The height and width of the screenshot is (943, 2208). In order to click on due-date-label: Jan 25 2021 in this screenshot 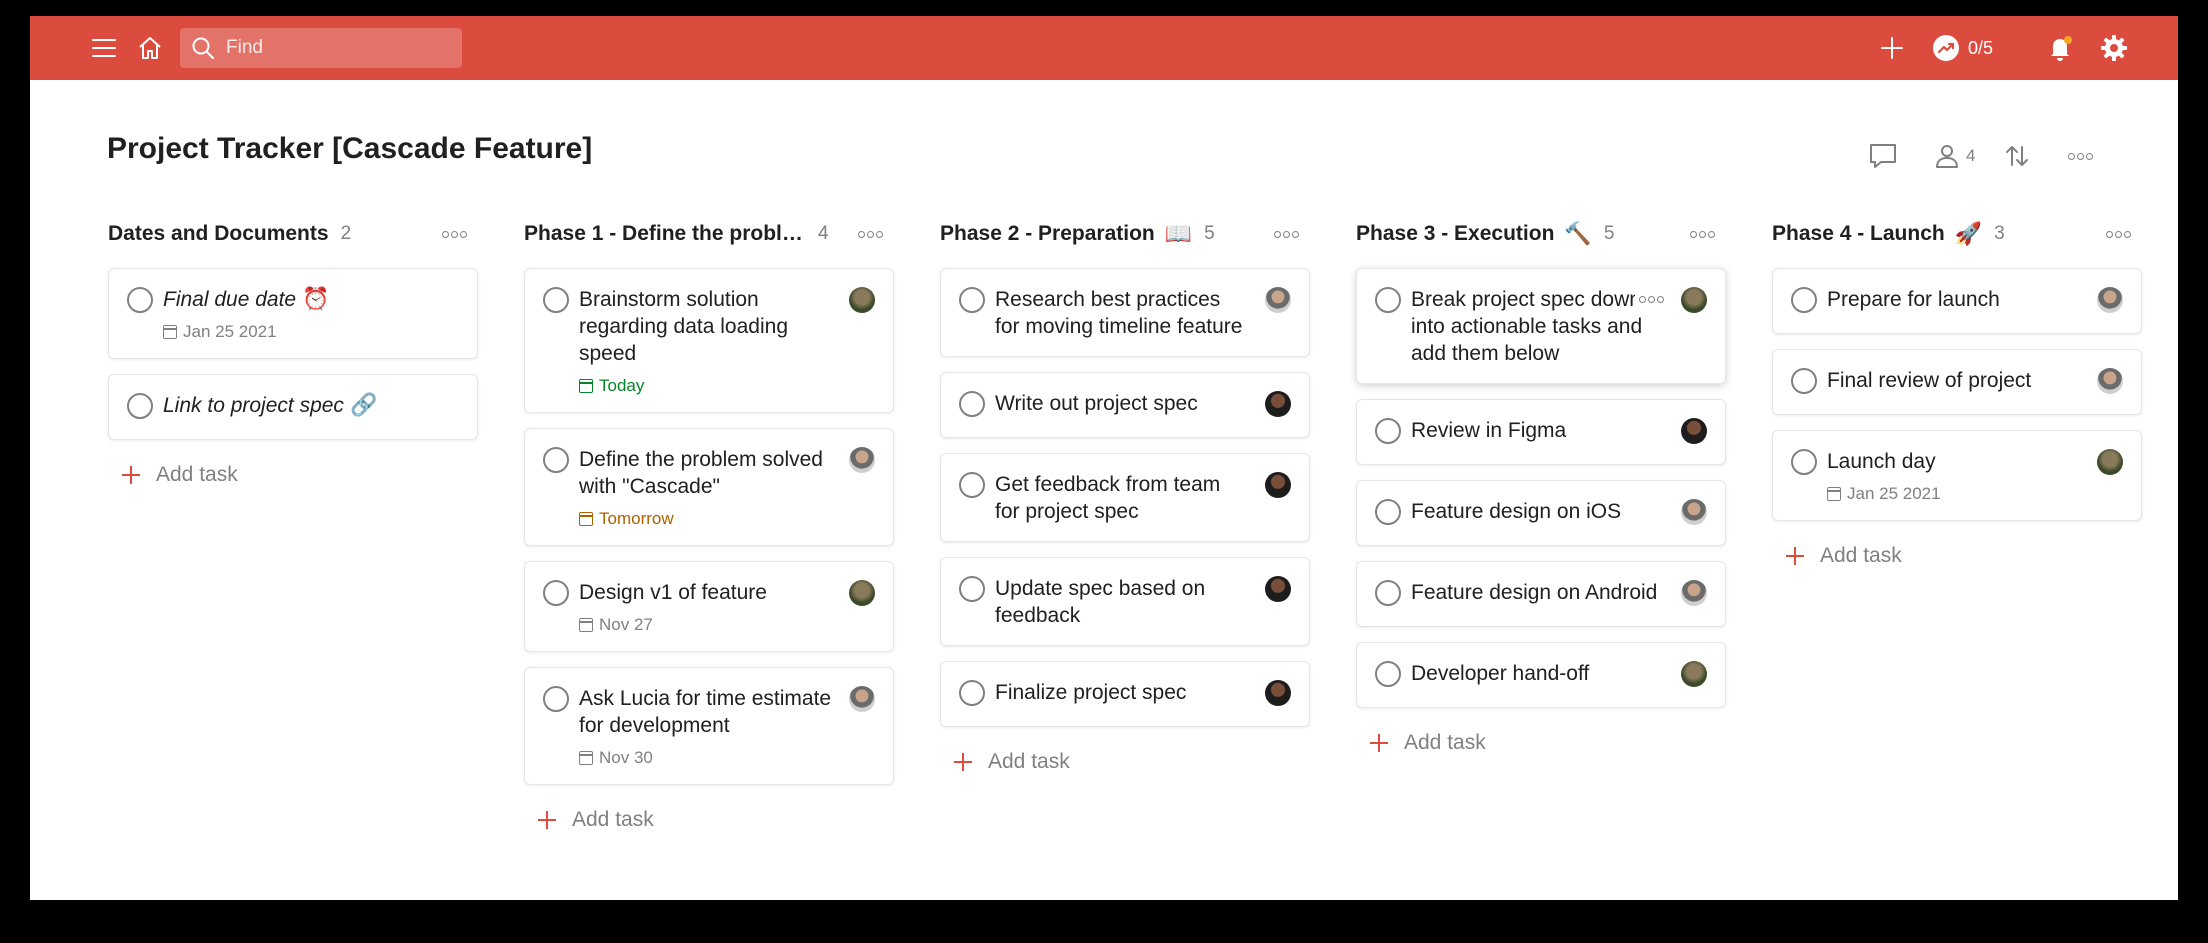, I will do `click(230, 331)`.